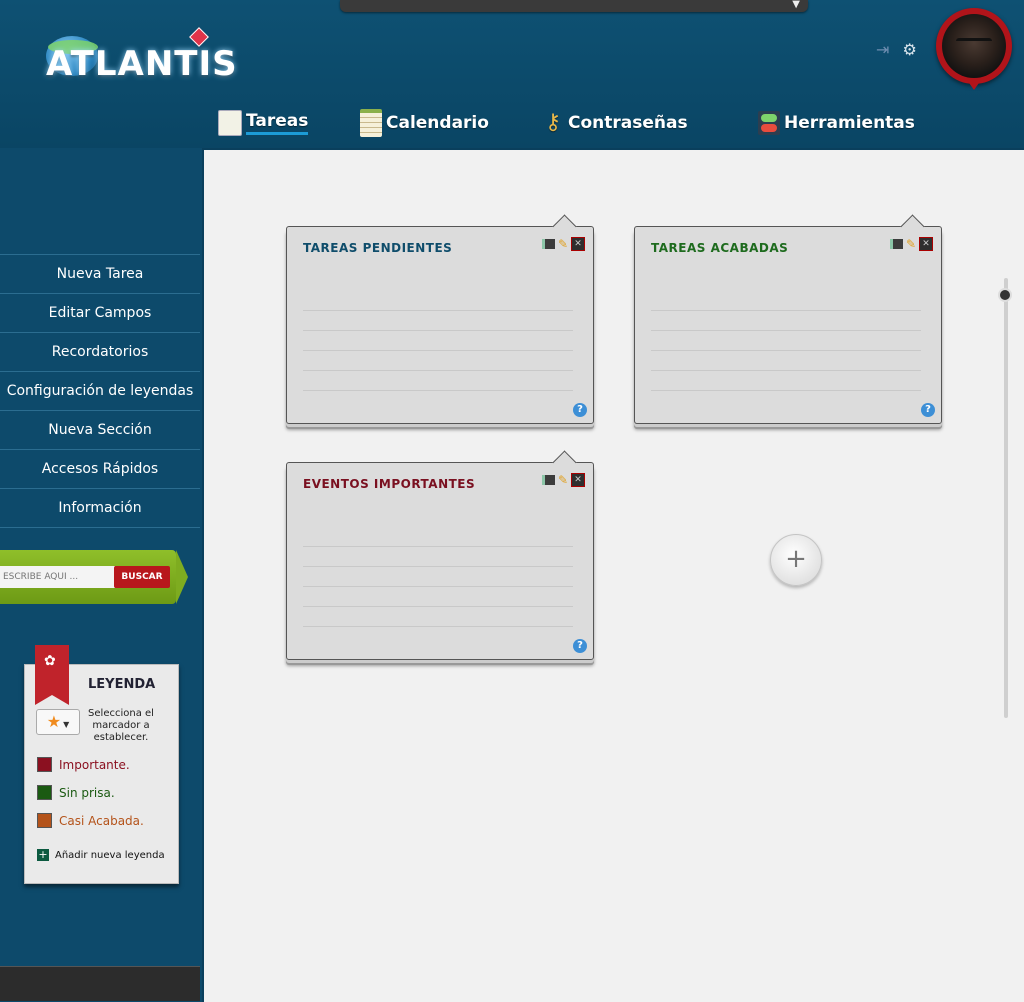 This screenshot has width=1024, height=1002. I want to click on tab-label: Tareas, so click(277, 123).